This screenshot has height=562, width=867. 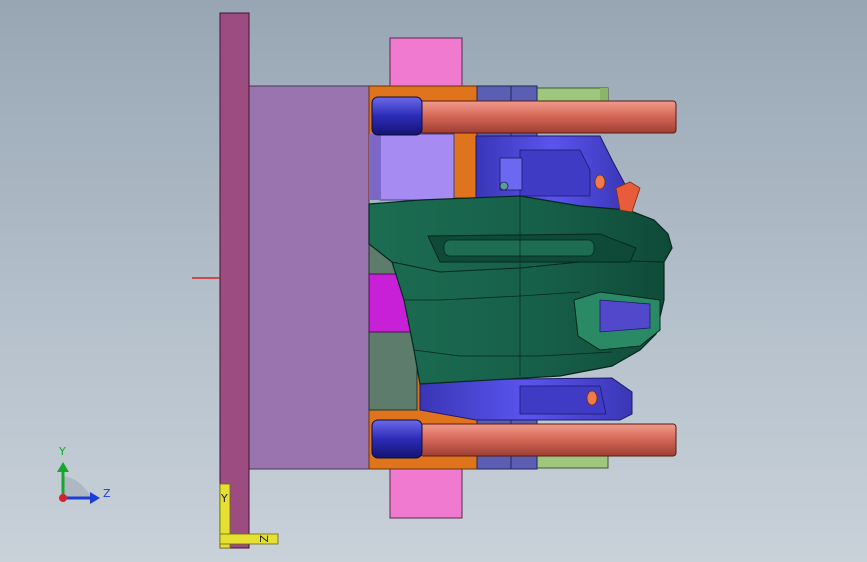 What do you see at coordinates (397, 439) in the screenshot?
I see `pin-sleeve-bottom` at bounding box center [397, 439].